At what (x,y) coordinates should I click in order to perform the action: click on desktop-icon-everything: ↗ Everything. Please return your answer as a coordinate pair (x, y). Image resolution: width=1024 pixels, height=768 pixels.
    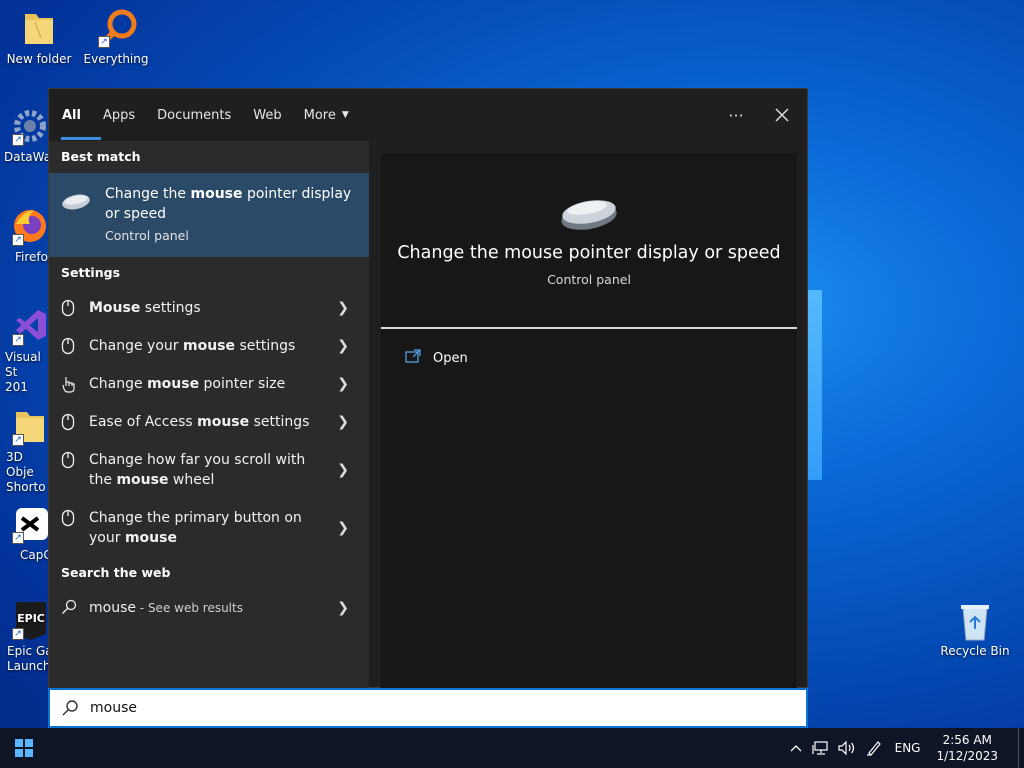
    Looking at the image, I should click on (116, 37).